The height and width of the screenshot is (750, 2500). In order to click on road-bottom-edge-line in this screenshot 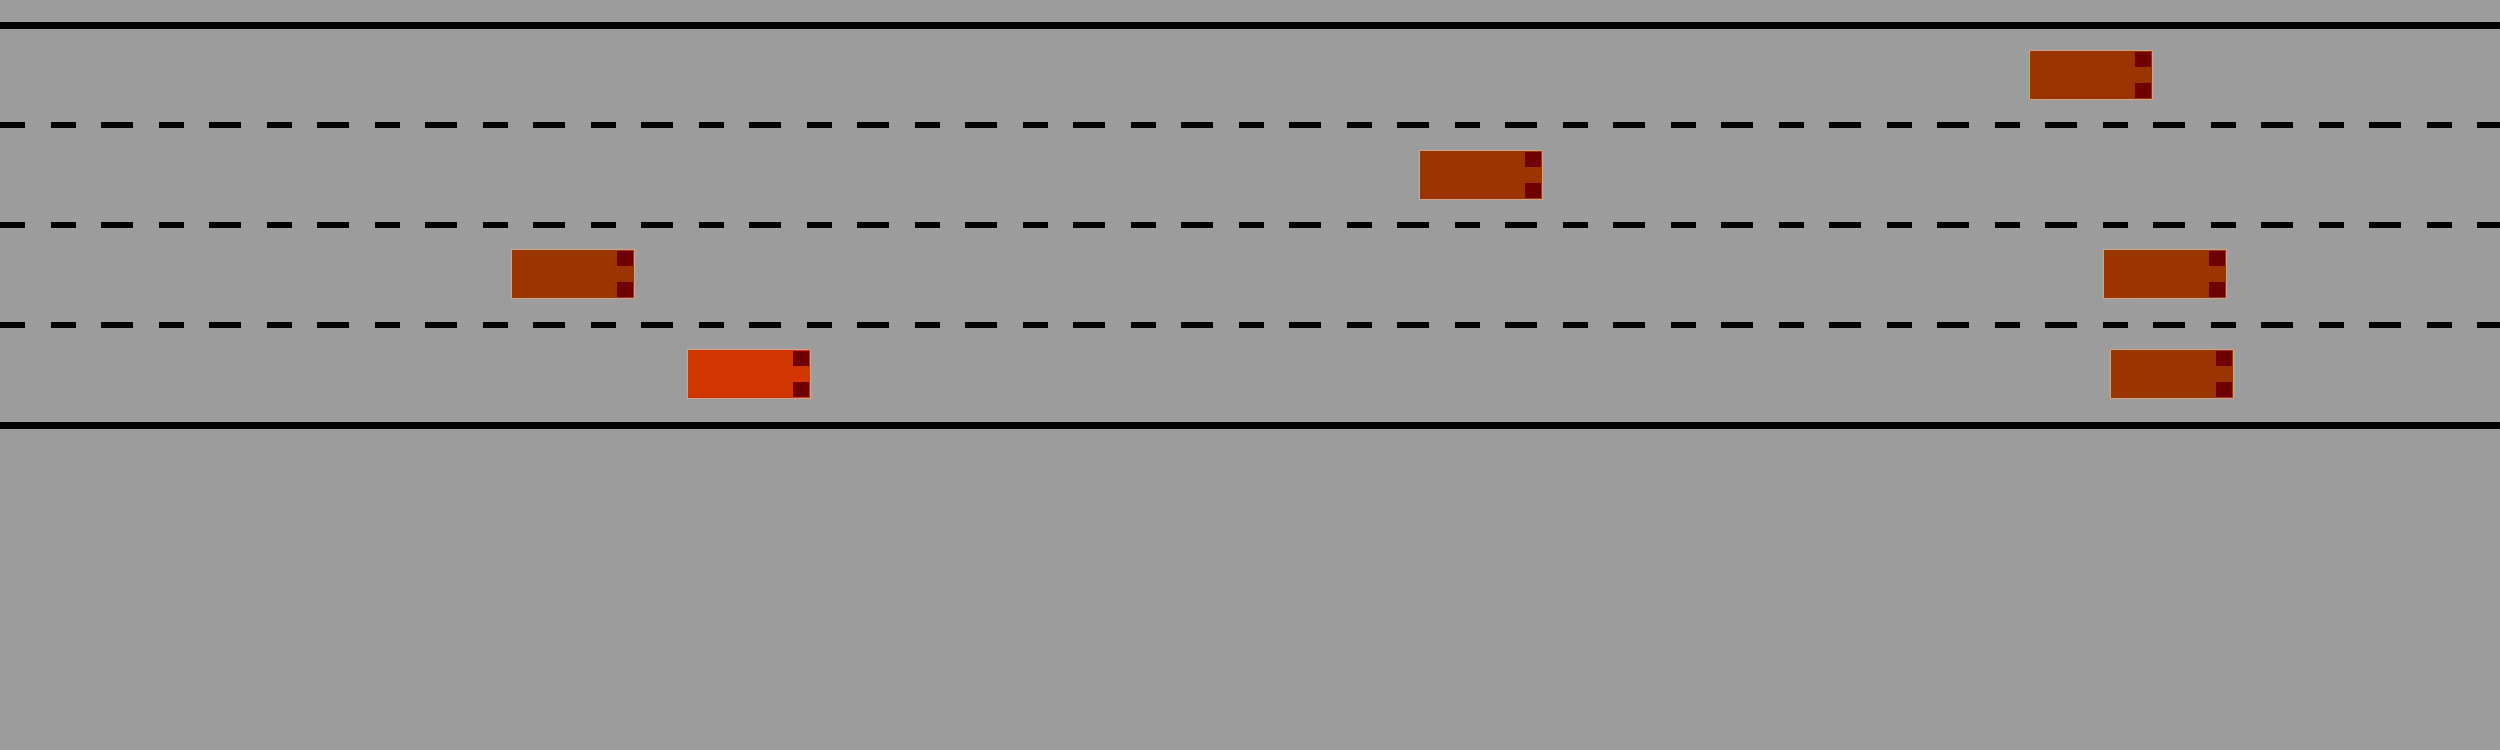, I will do `click(1250, 425)`.